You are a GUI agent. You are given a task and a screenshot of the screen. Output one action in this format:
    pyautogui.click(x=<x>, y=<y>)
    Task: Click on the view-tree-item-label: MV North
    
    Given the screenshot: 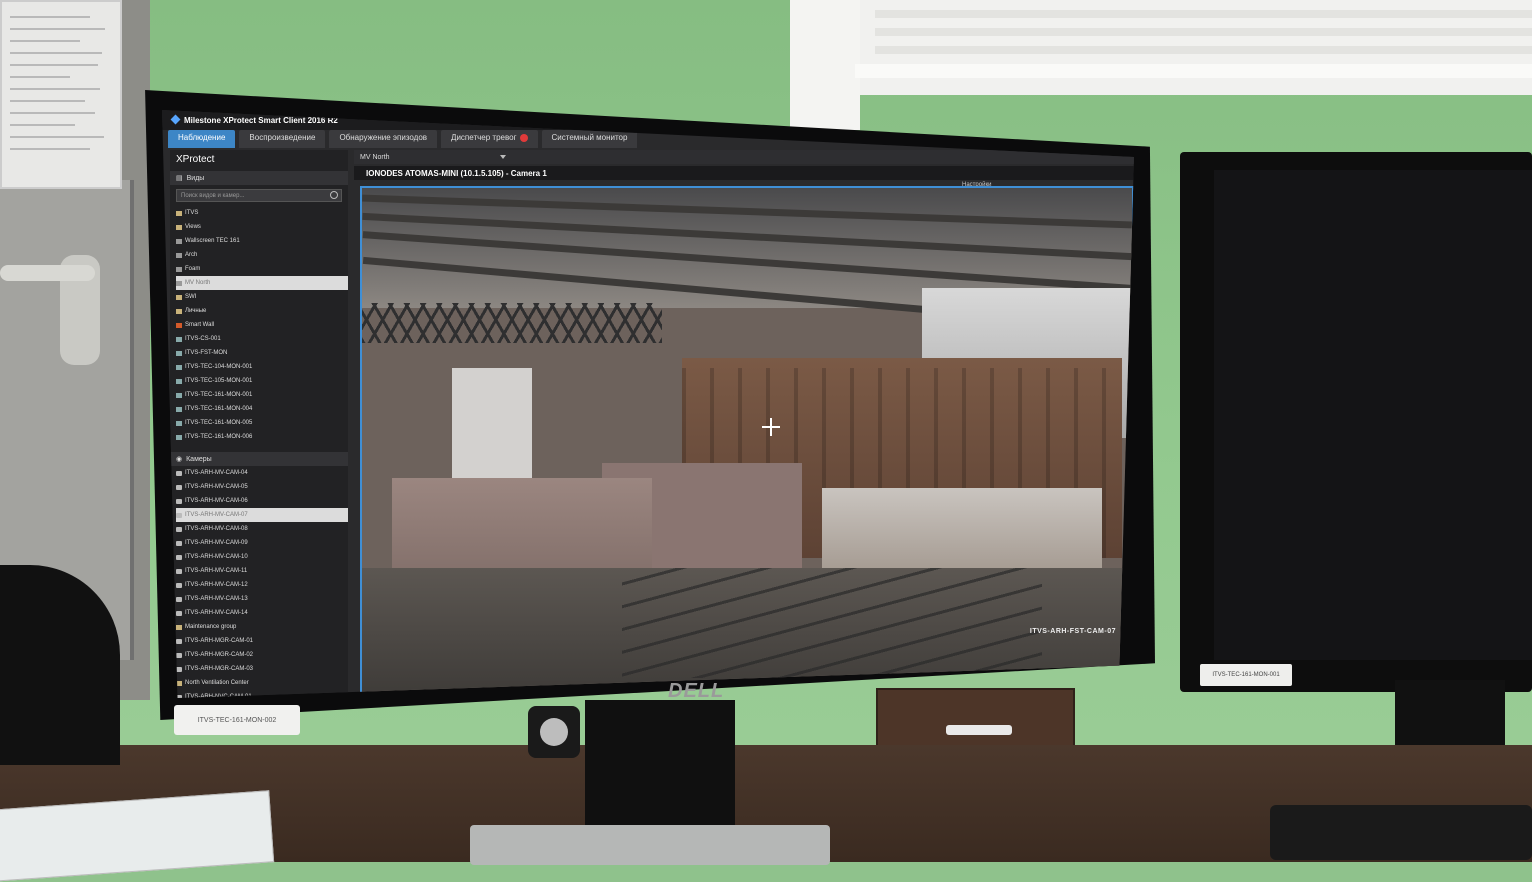 What is the action you would take?
    pyautogui.click(x=198, y=283)
    